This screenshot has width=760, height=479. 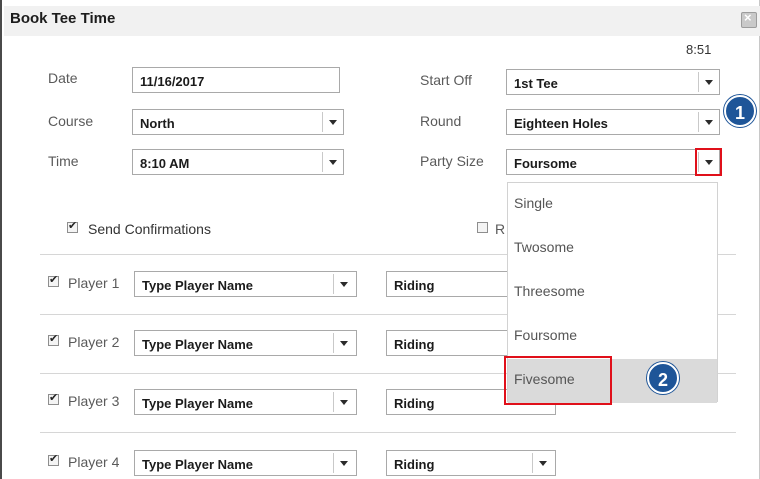 I want to click on player-4-name-select: Type Player Name, so click(x=245, y=463).